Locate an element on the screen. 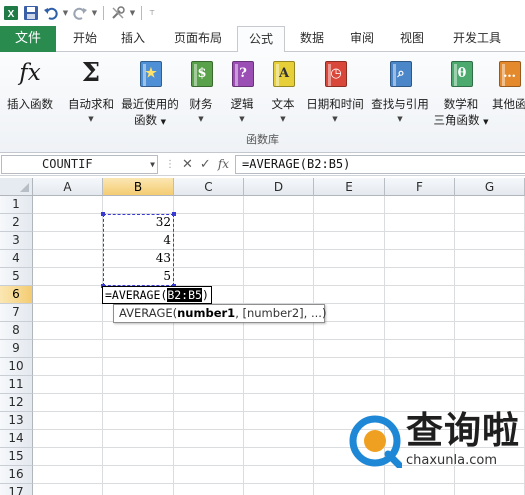 Image resolution: width=525 pixels, height=495 pixels. customize-icon: ⊤ is located at coordinates (152, 13).